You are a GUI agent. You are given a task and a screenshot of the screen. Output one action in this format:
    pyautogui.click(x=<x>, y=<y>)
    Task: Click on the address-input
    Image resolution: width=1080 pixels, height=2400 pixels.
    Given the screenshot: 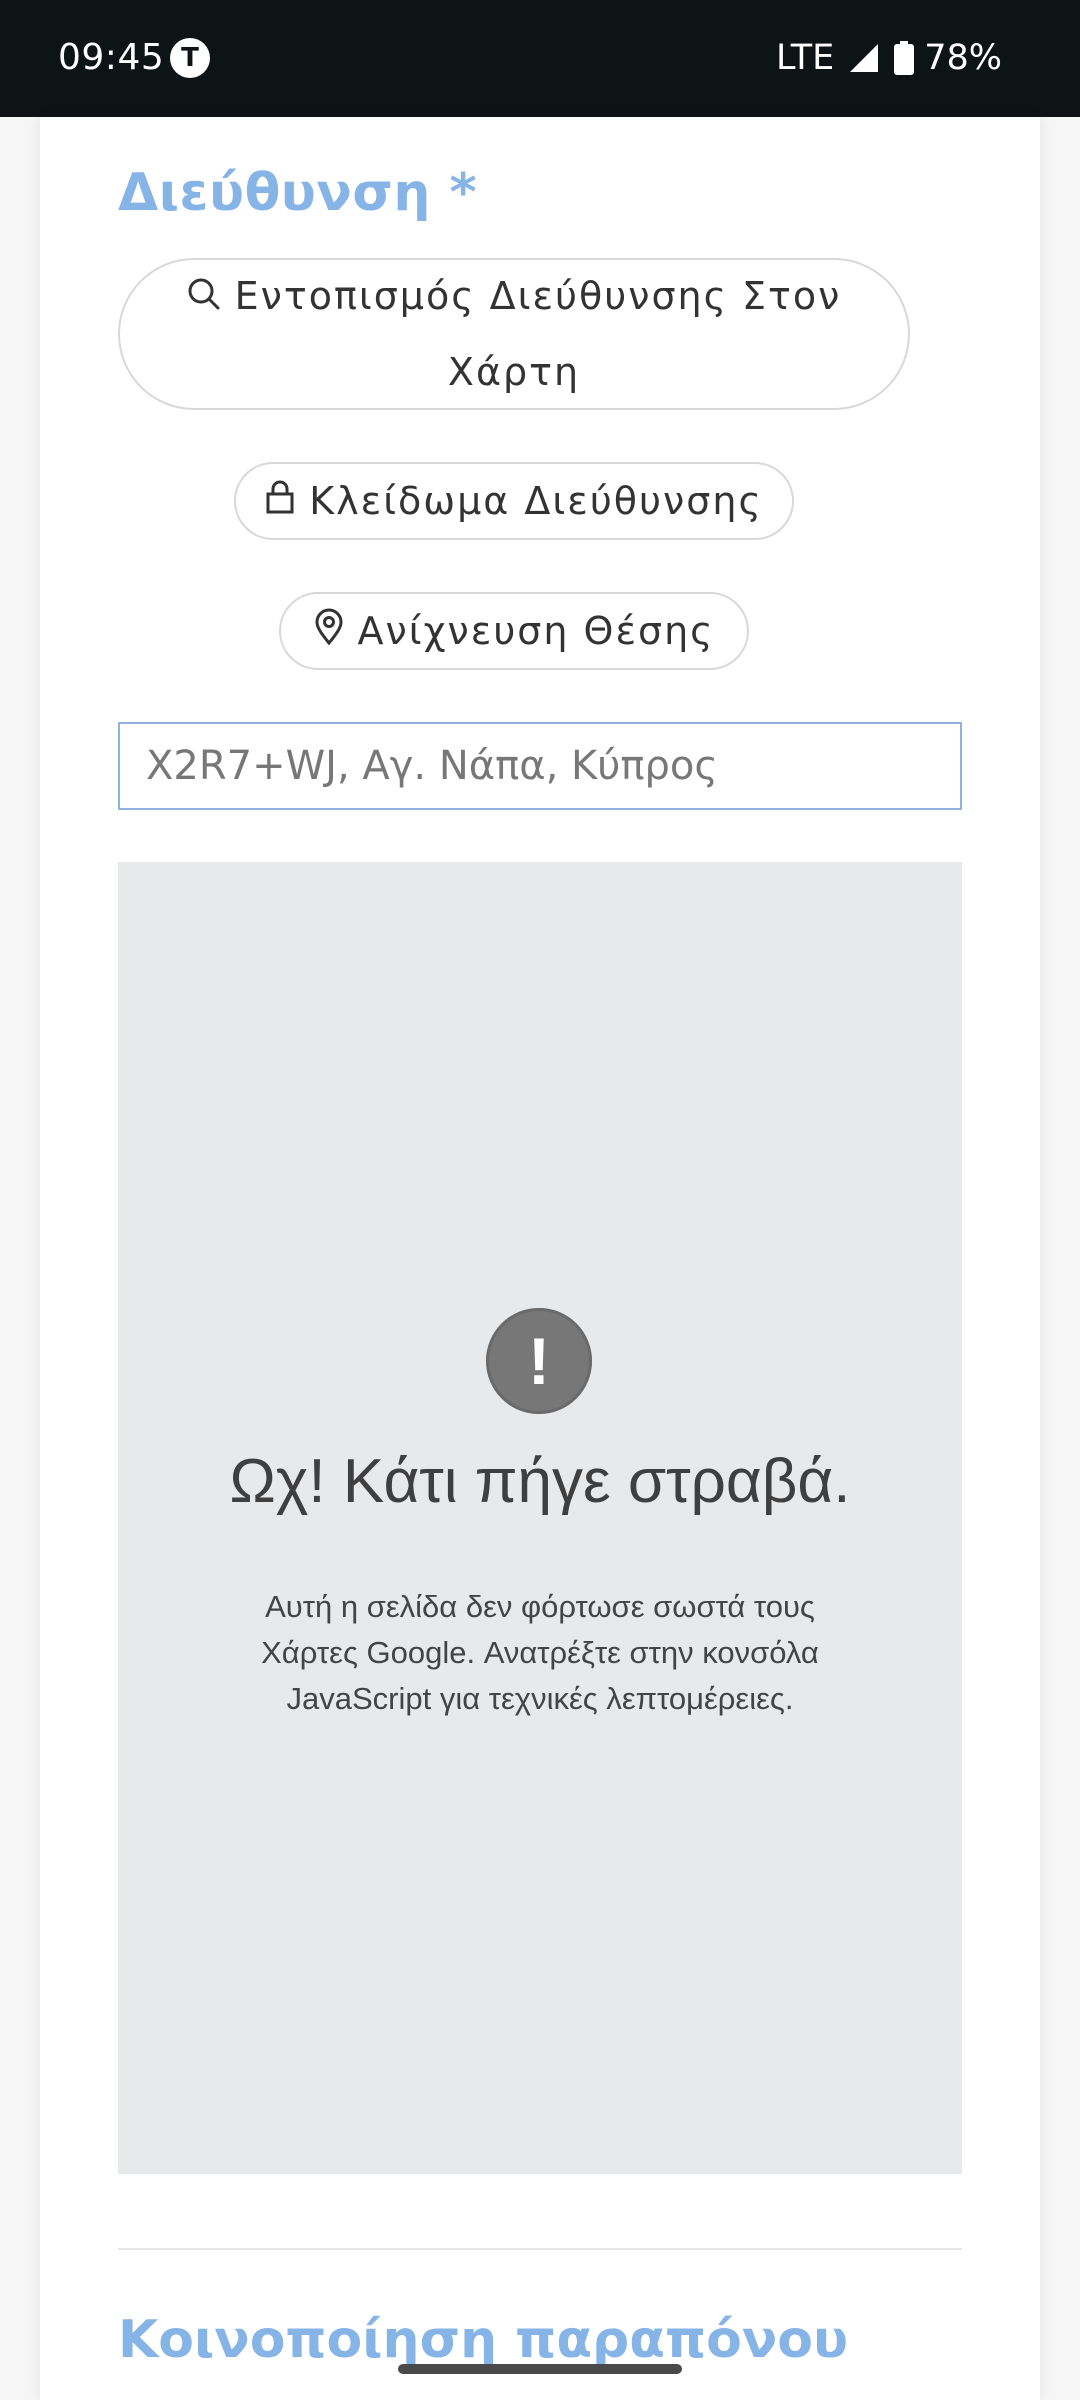 What is the action you would take?
    pyautogui.click(x=540, y=766)
    